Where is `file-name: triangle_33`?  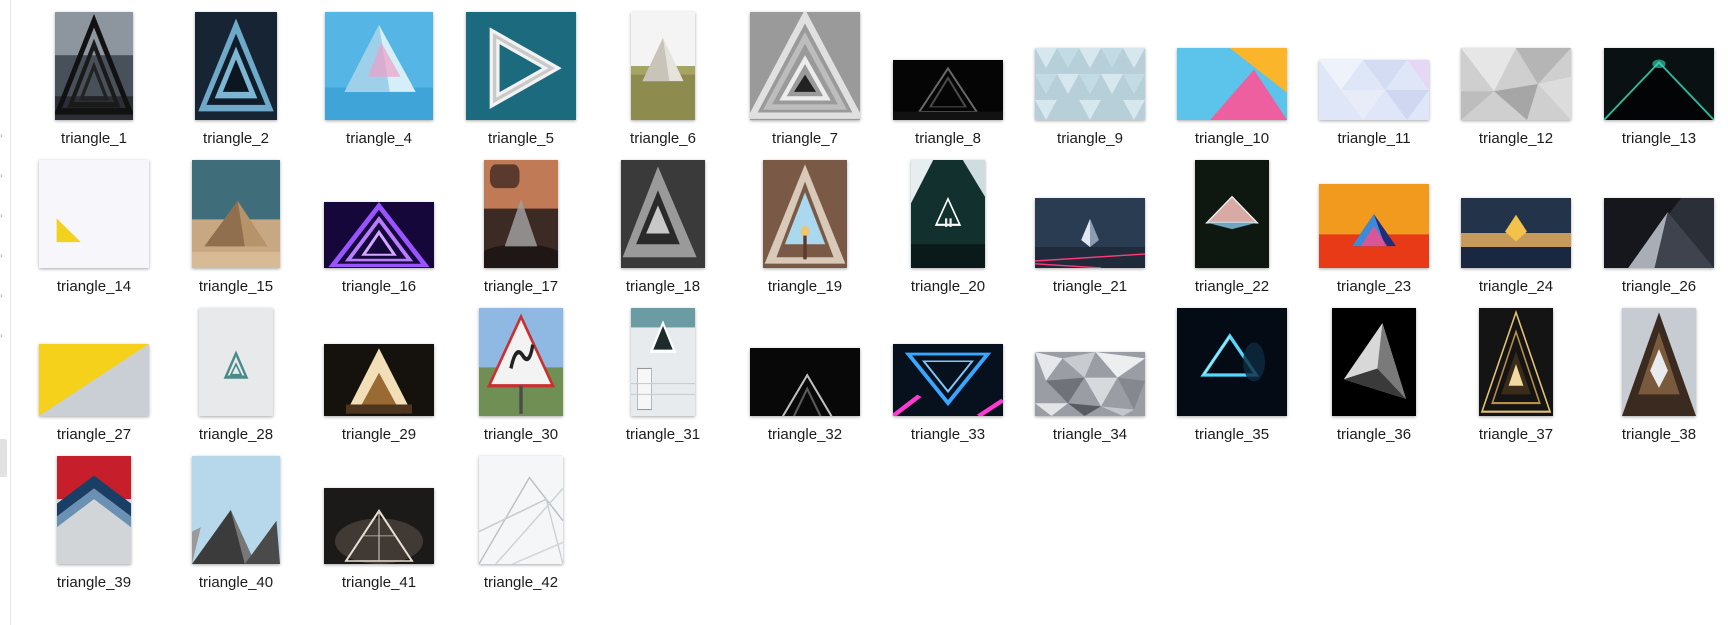
file-name: triangle_33 is located at coordinates (948, 434).